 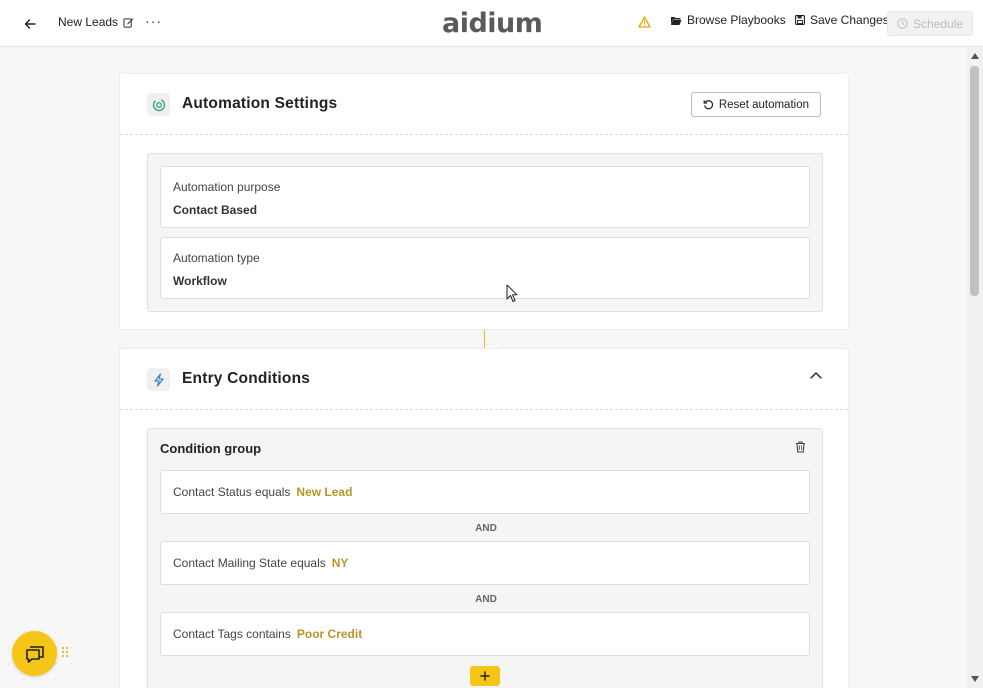 I want to click on browse-playbooks-label: Browse Playbooks, so click(x=736, y=20).